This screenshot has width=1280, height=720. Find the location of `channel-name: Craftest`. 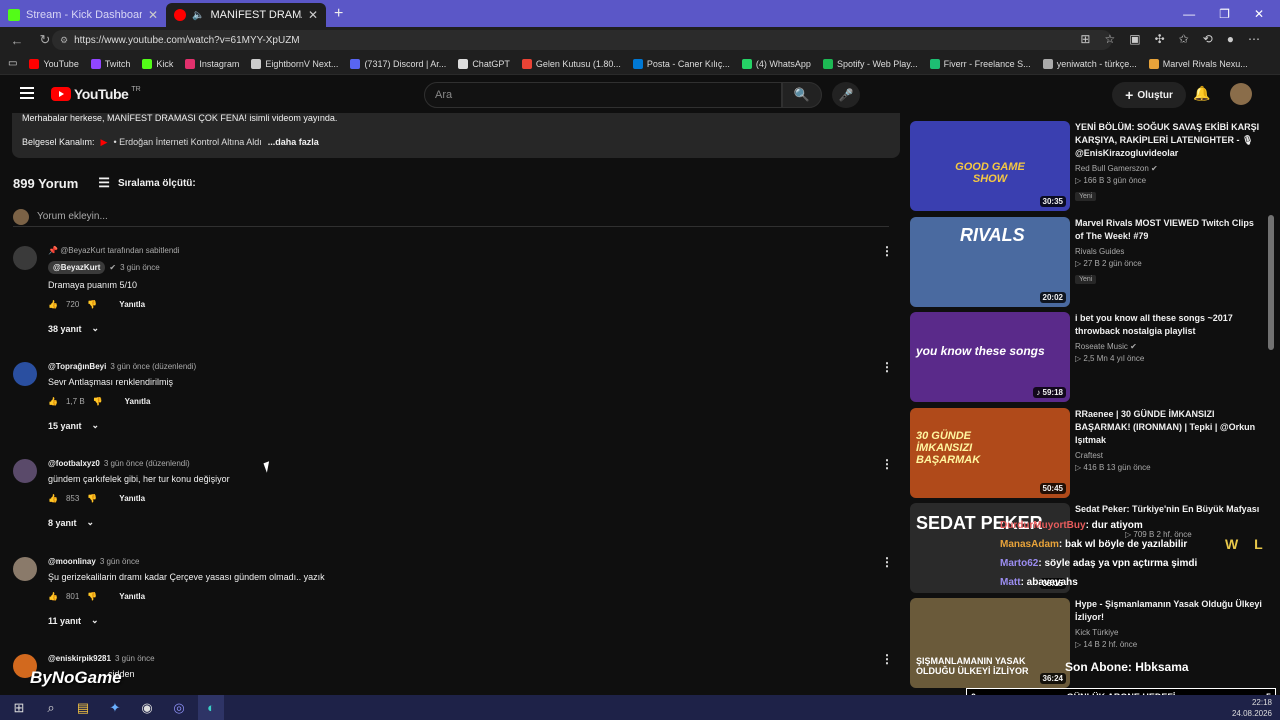

channel-name: Craftest is located at coordinates (1169, 455).